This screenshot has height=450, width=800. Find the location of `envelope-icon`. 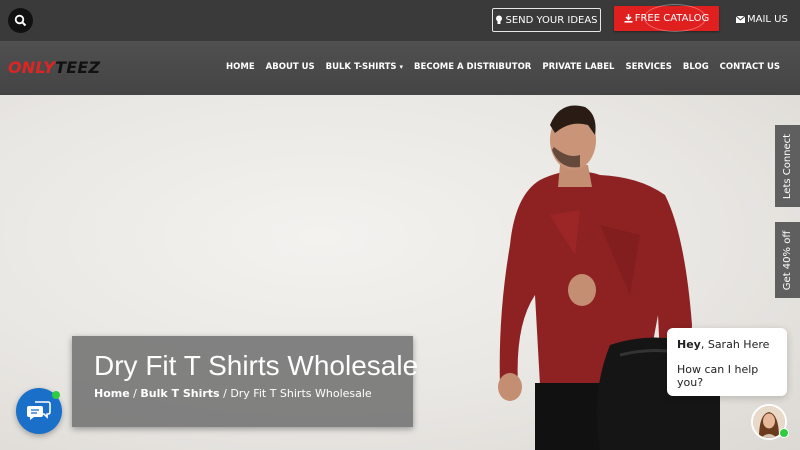

envelope-icon is located at coordinates (740, 19).